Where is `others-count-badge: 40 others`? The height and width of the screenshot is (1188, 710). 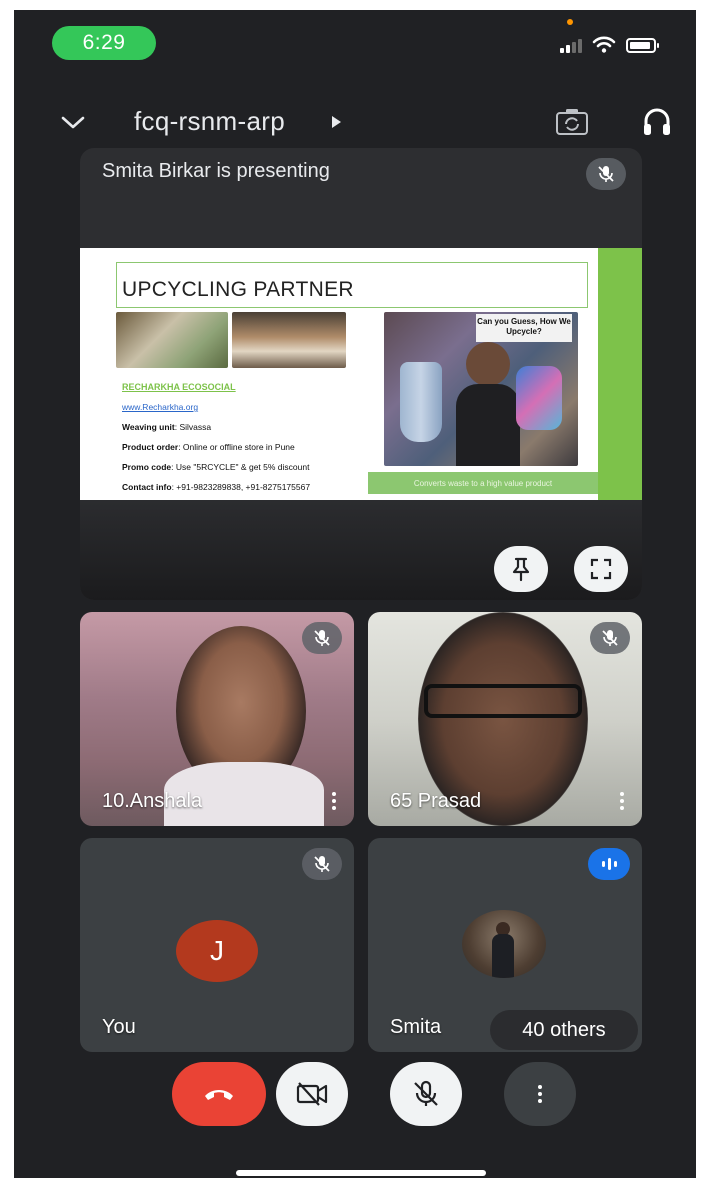 others-count-badge: 40 others is located at coordinates (564, 1030).